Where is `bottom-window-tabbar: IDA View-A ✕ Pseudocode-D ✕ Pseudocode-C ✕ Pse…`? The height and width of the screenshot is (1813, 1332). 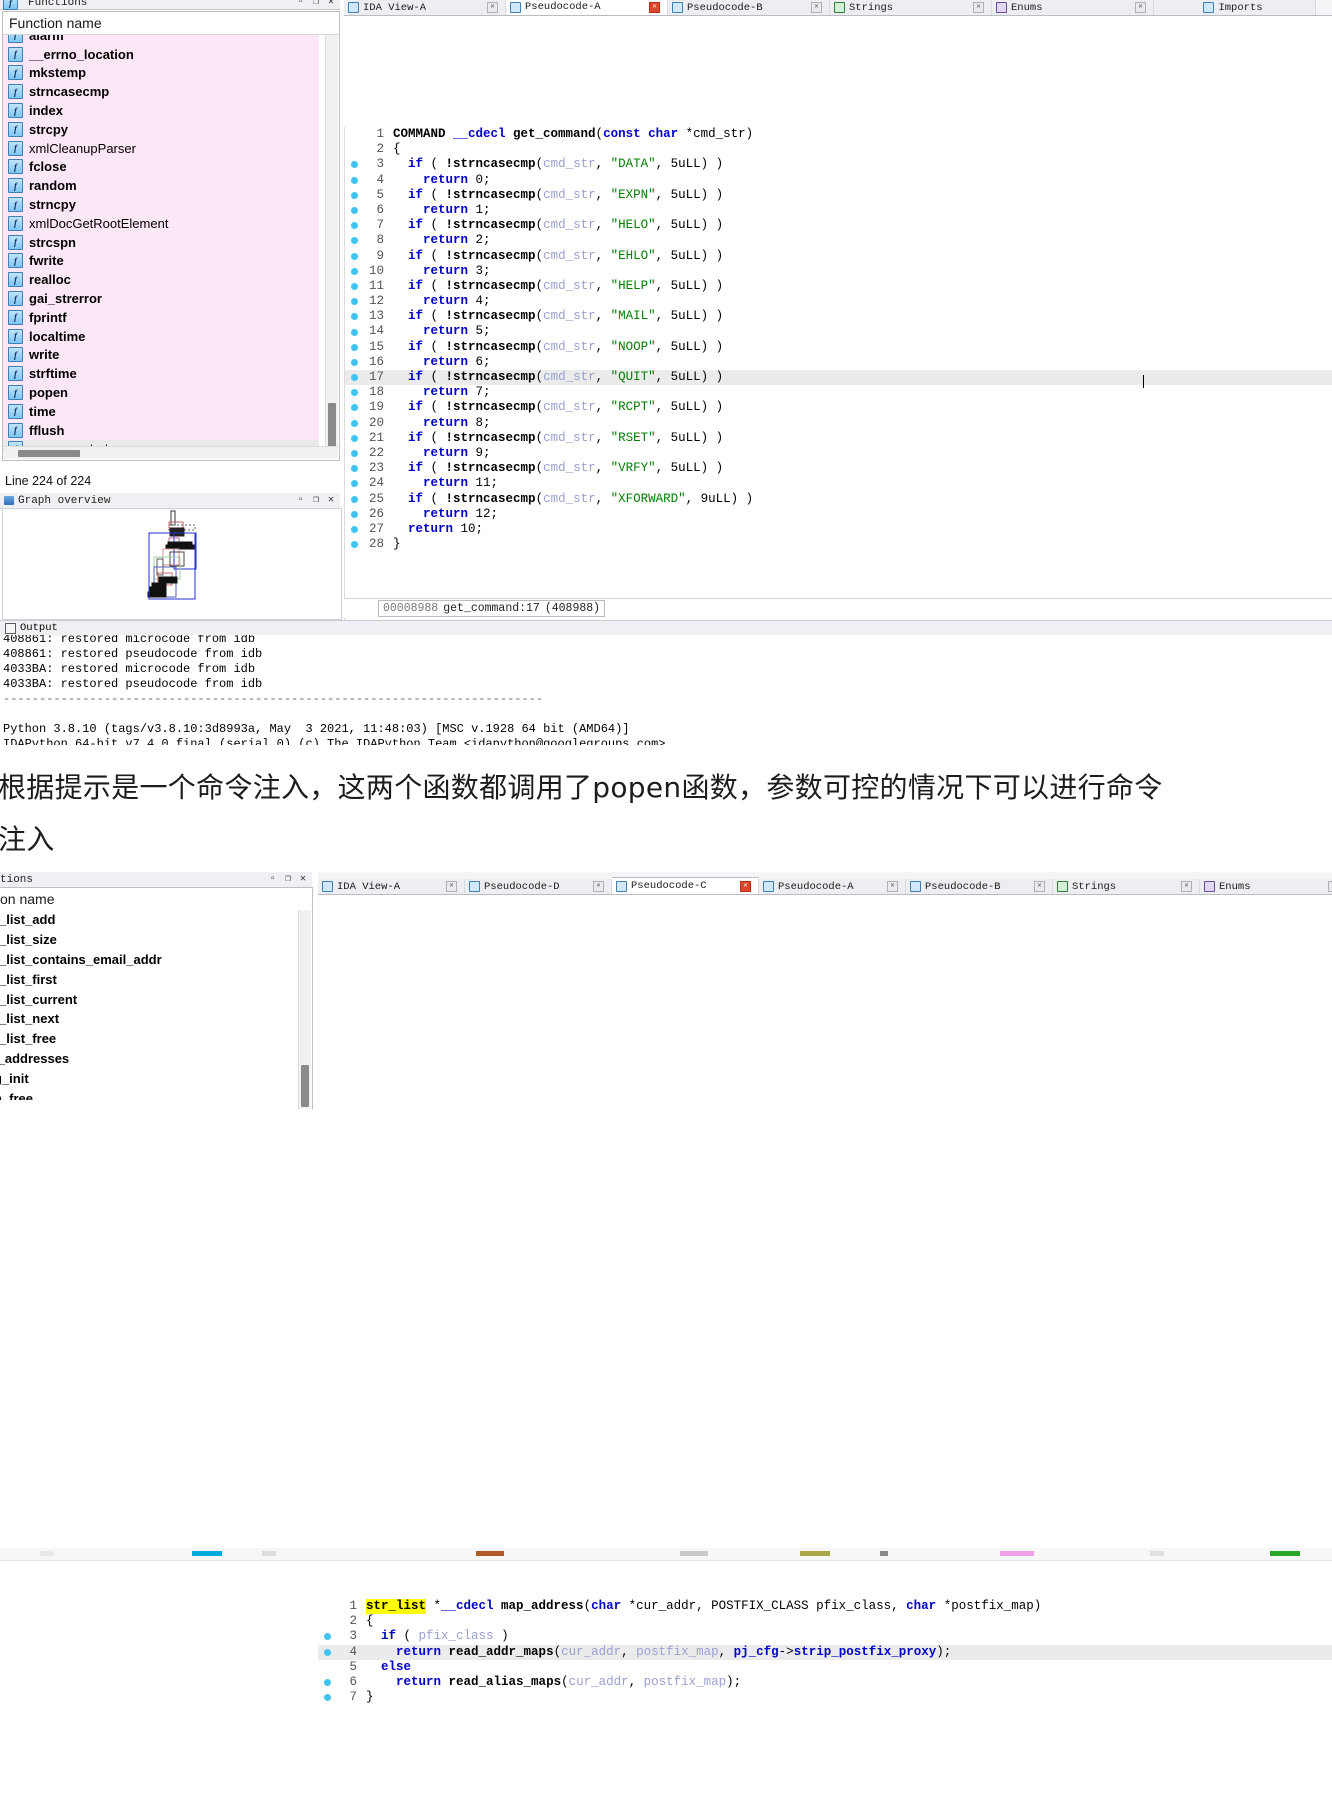 bottom-window-tabbar: IDA View-A ✕ Pseudocode-D ✕ Pseudocode-C ✕ Pse… is located at coordinates (825, 883).